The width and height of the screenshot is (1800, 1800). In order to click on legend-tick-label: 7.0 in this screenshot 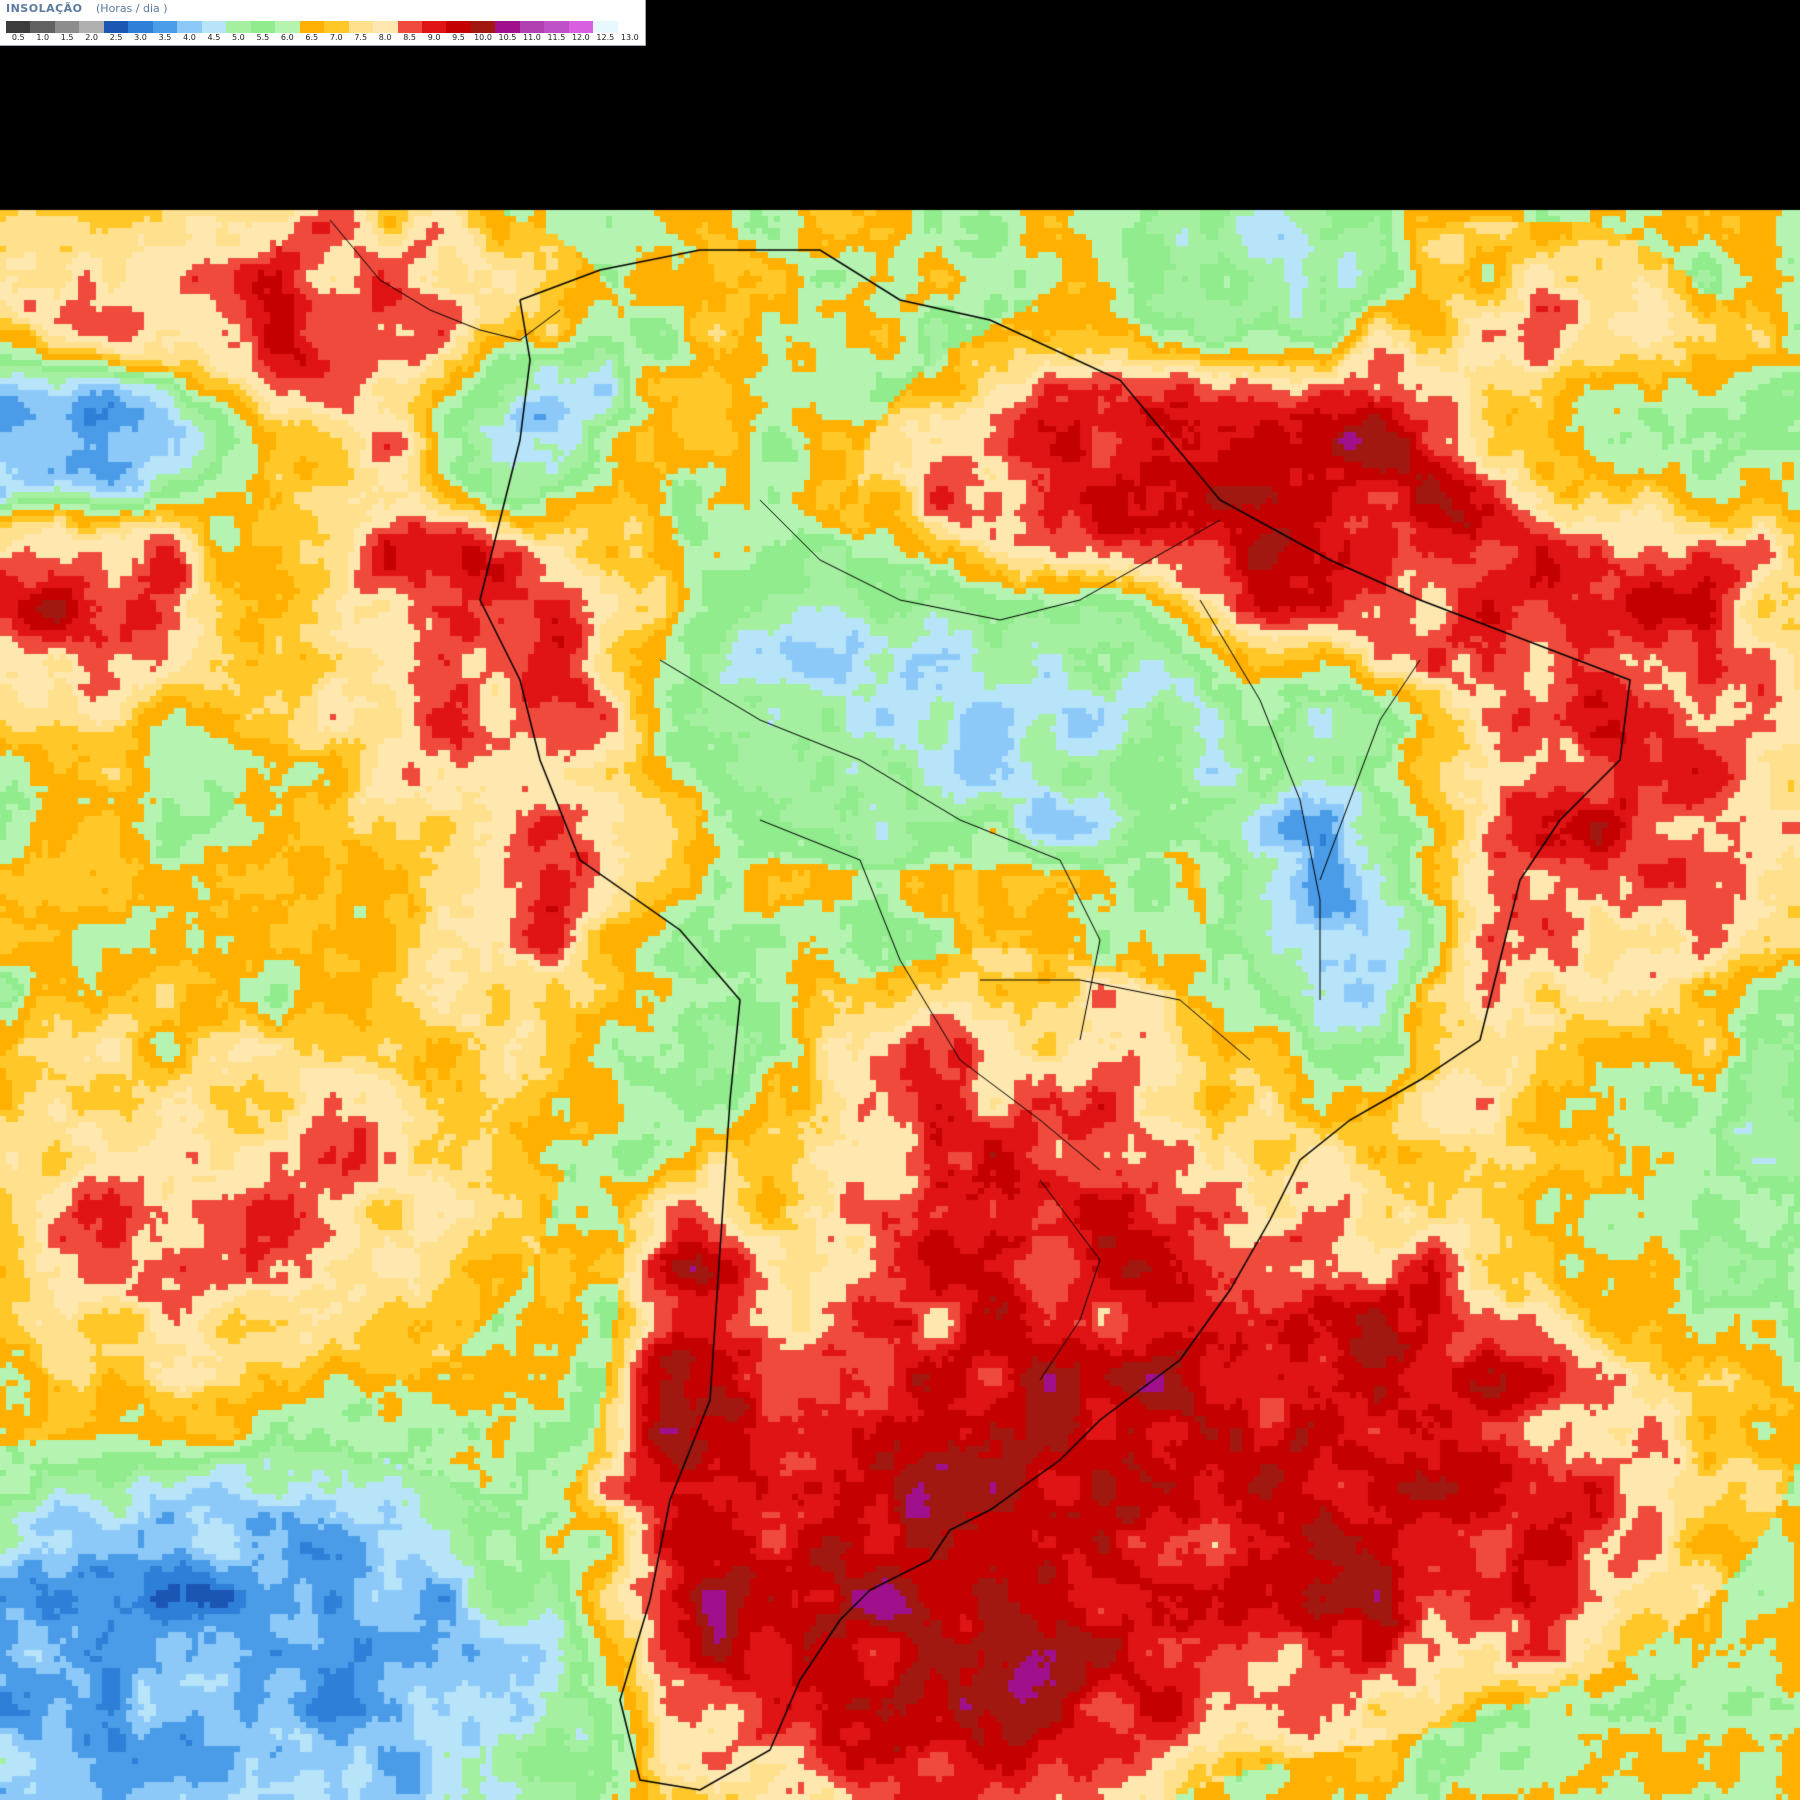, I will do `click(336, 37)`.